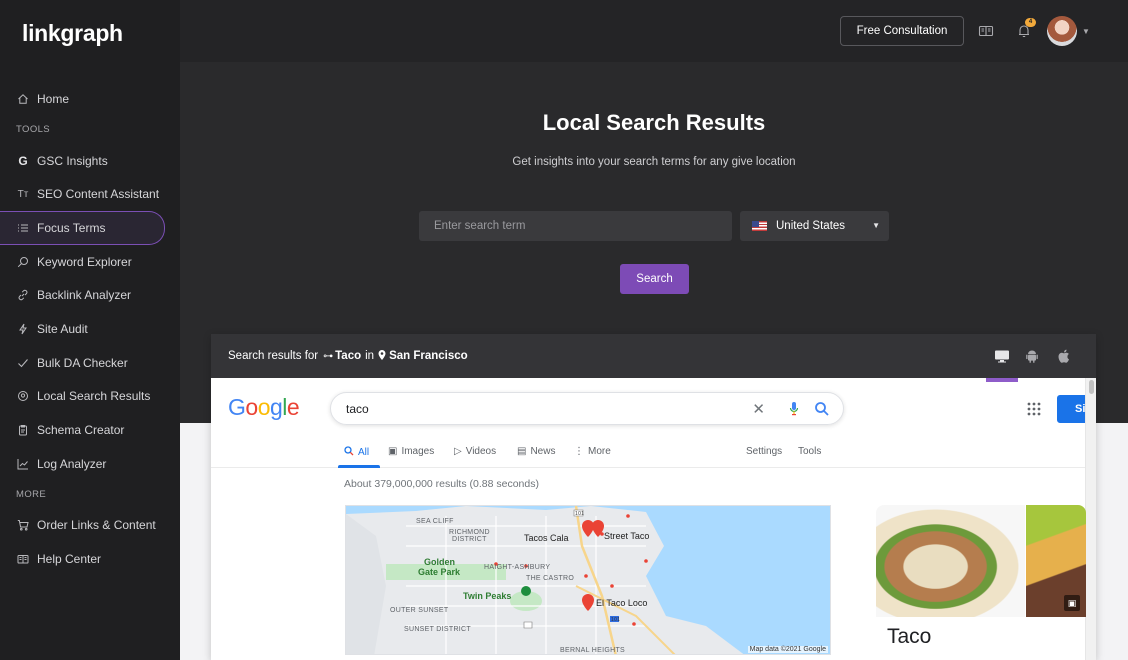  I want to click on news-icon: ▤, so click(522, 451).